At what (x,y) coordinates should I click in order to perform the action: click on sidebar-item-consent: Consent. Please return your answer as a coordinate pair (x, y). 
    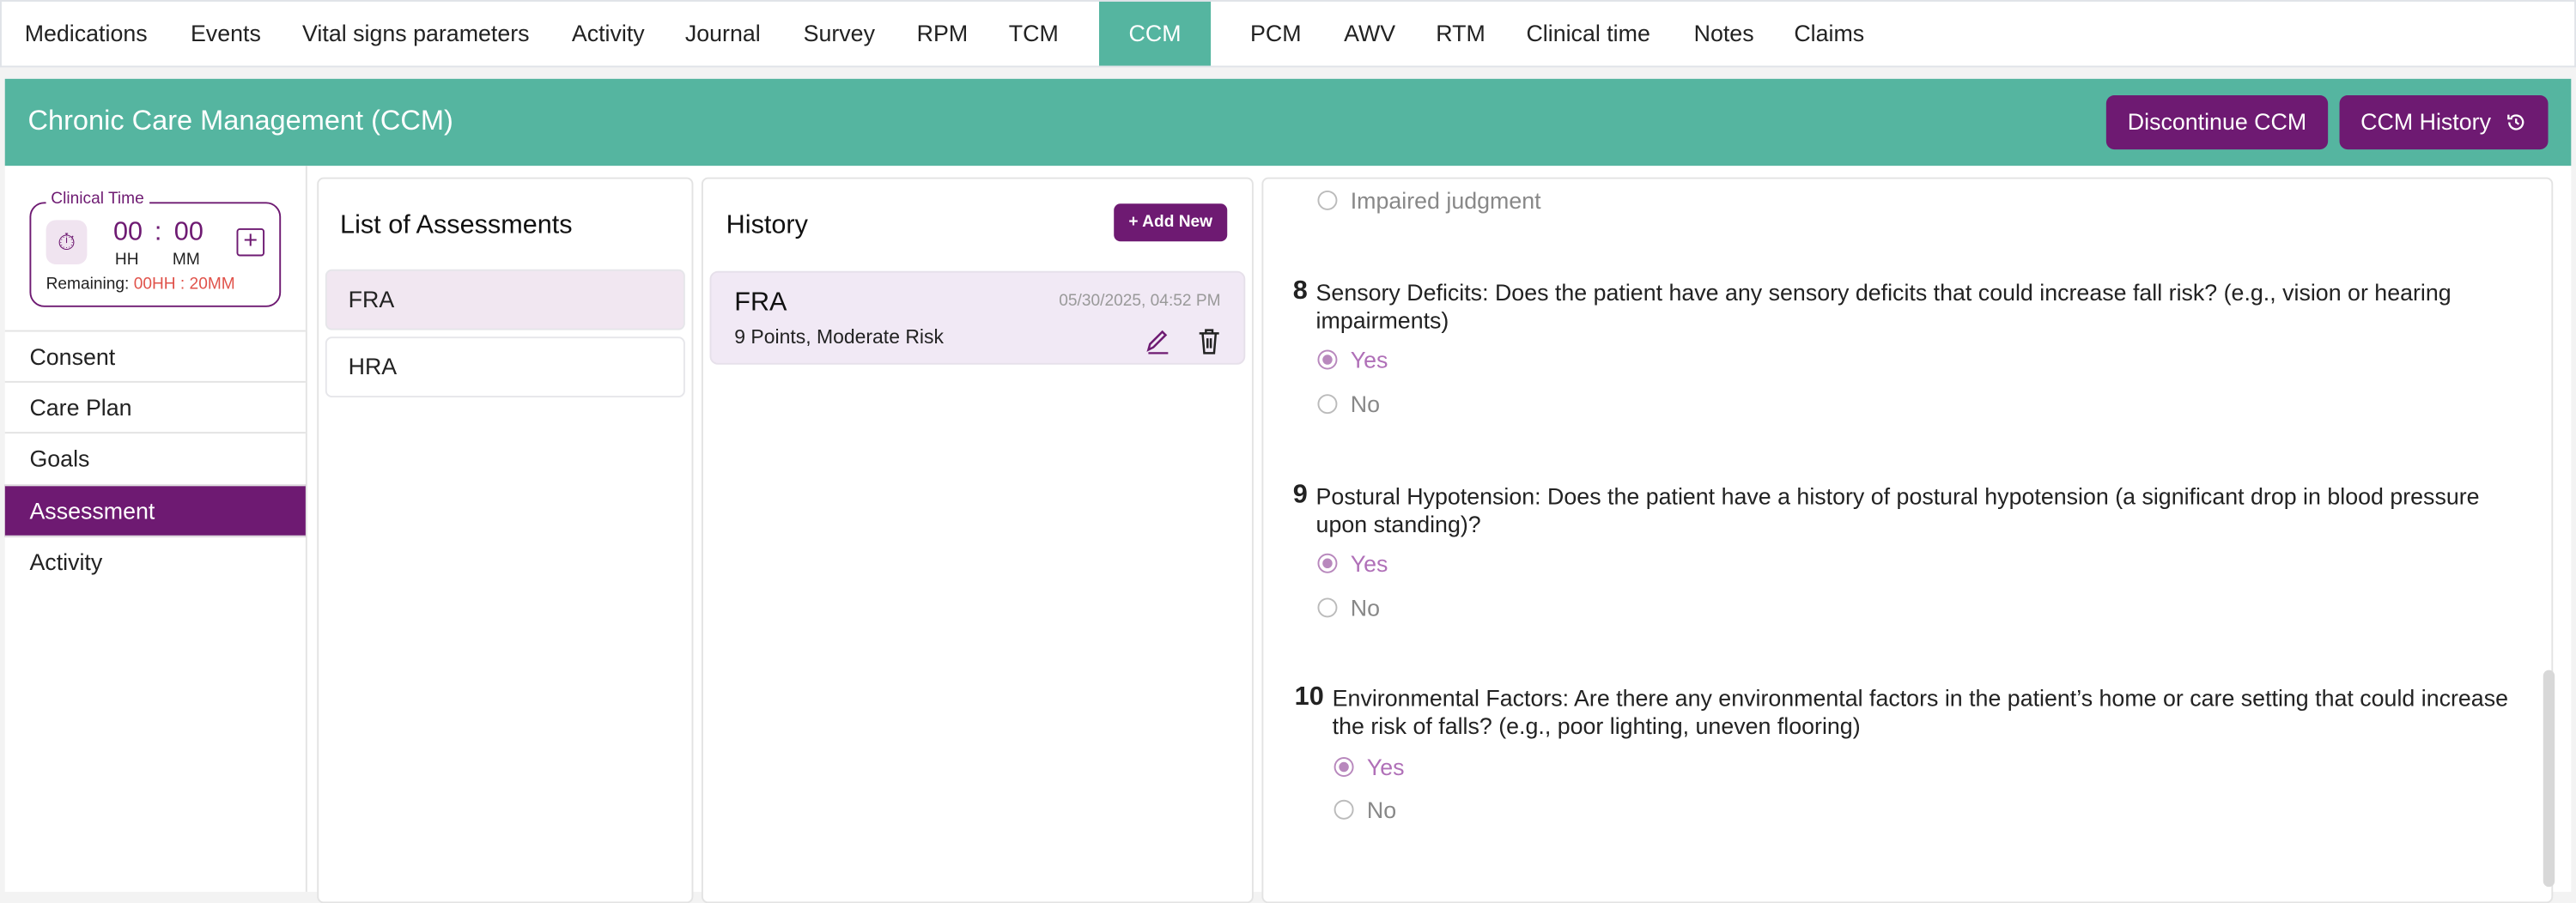
    Looking at the image, I should click on (155, 356).